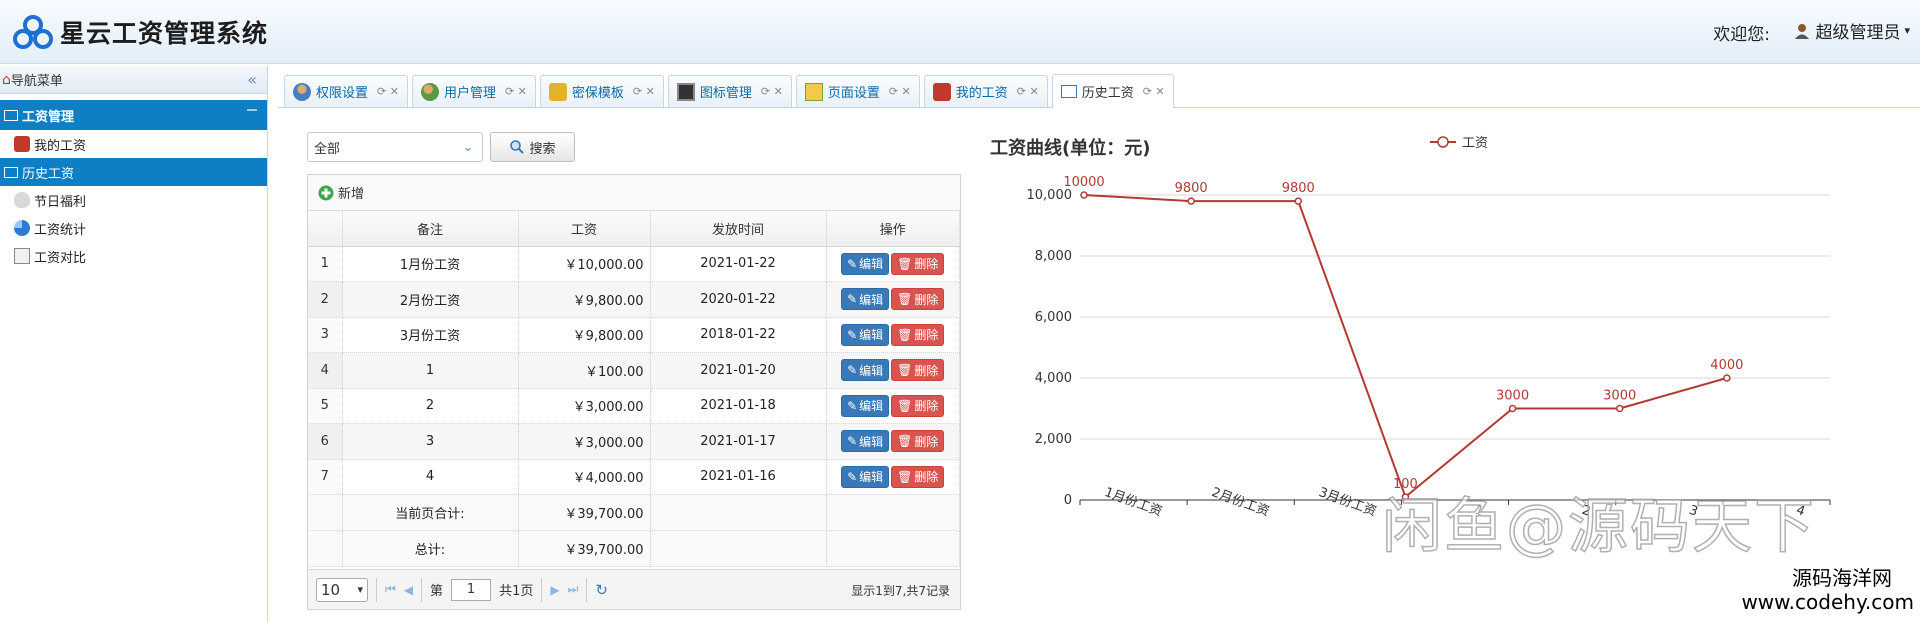 The height and width of the screenshot is (622, 1920). What do you see at coordinates (857, 91) in the screenshot?
I see `tab-page-settings: 页面设置 ⟳ ✕` at bounding box center [857, 91].